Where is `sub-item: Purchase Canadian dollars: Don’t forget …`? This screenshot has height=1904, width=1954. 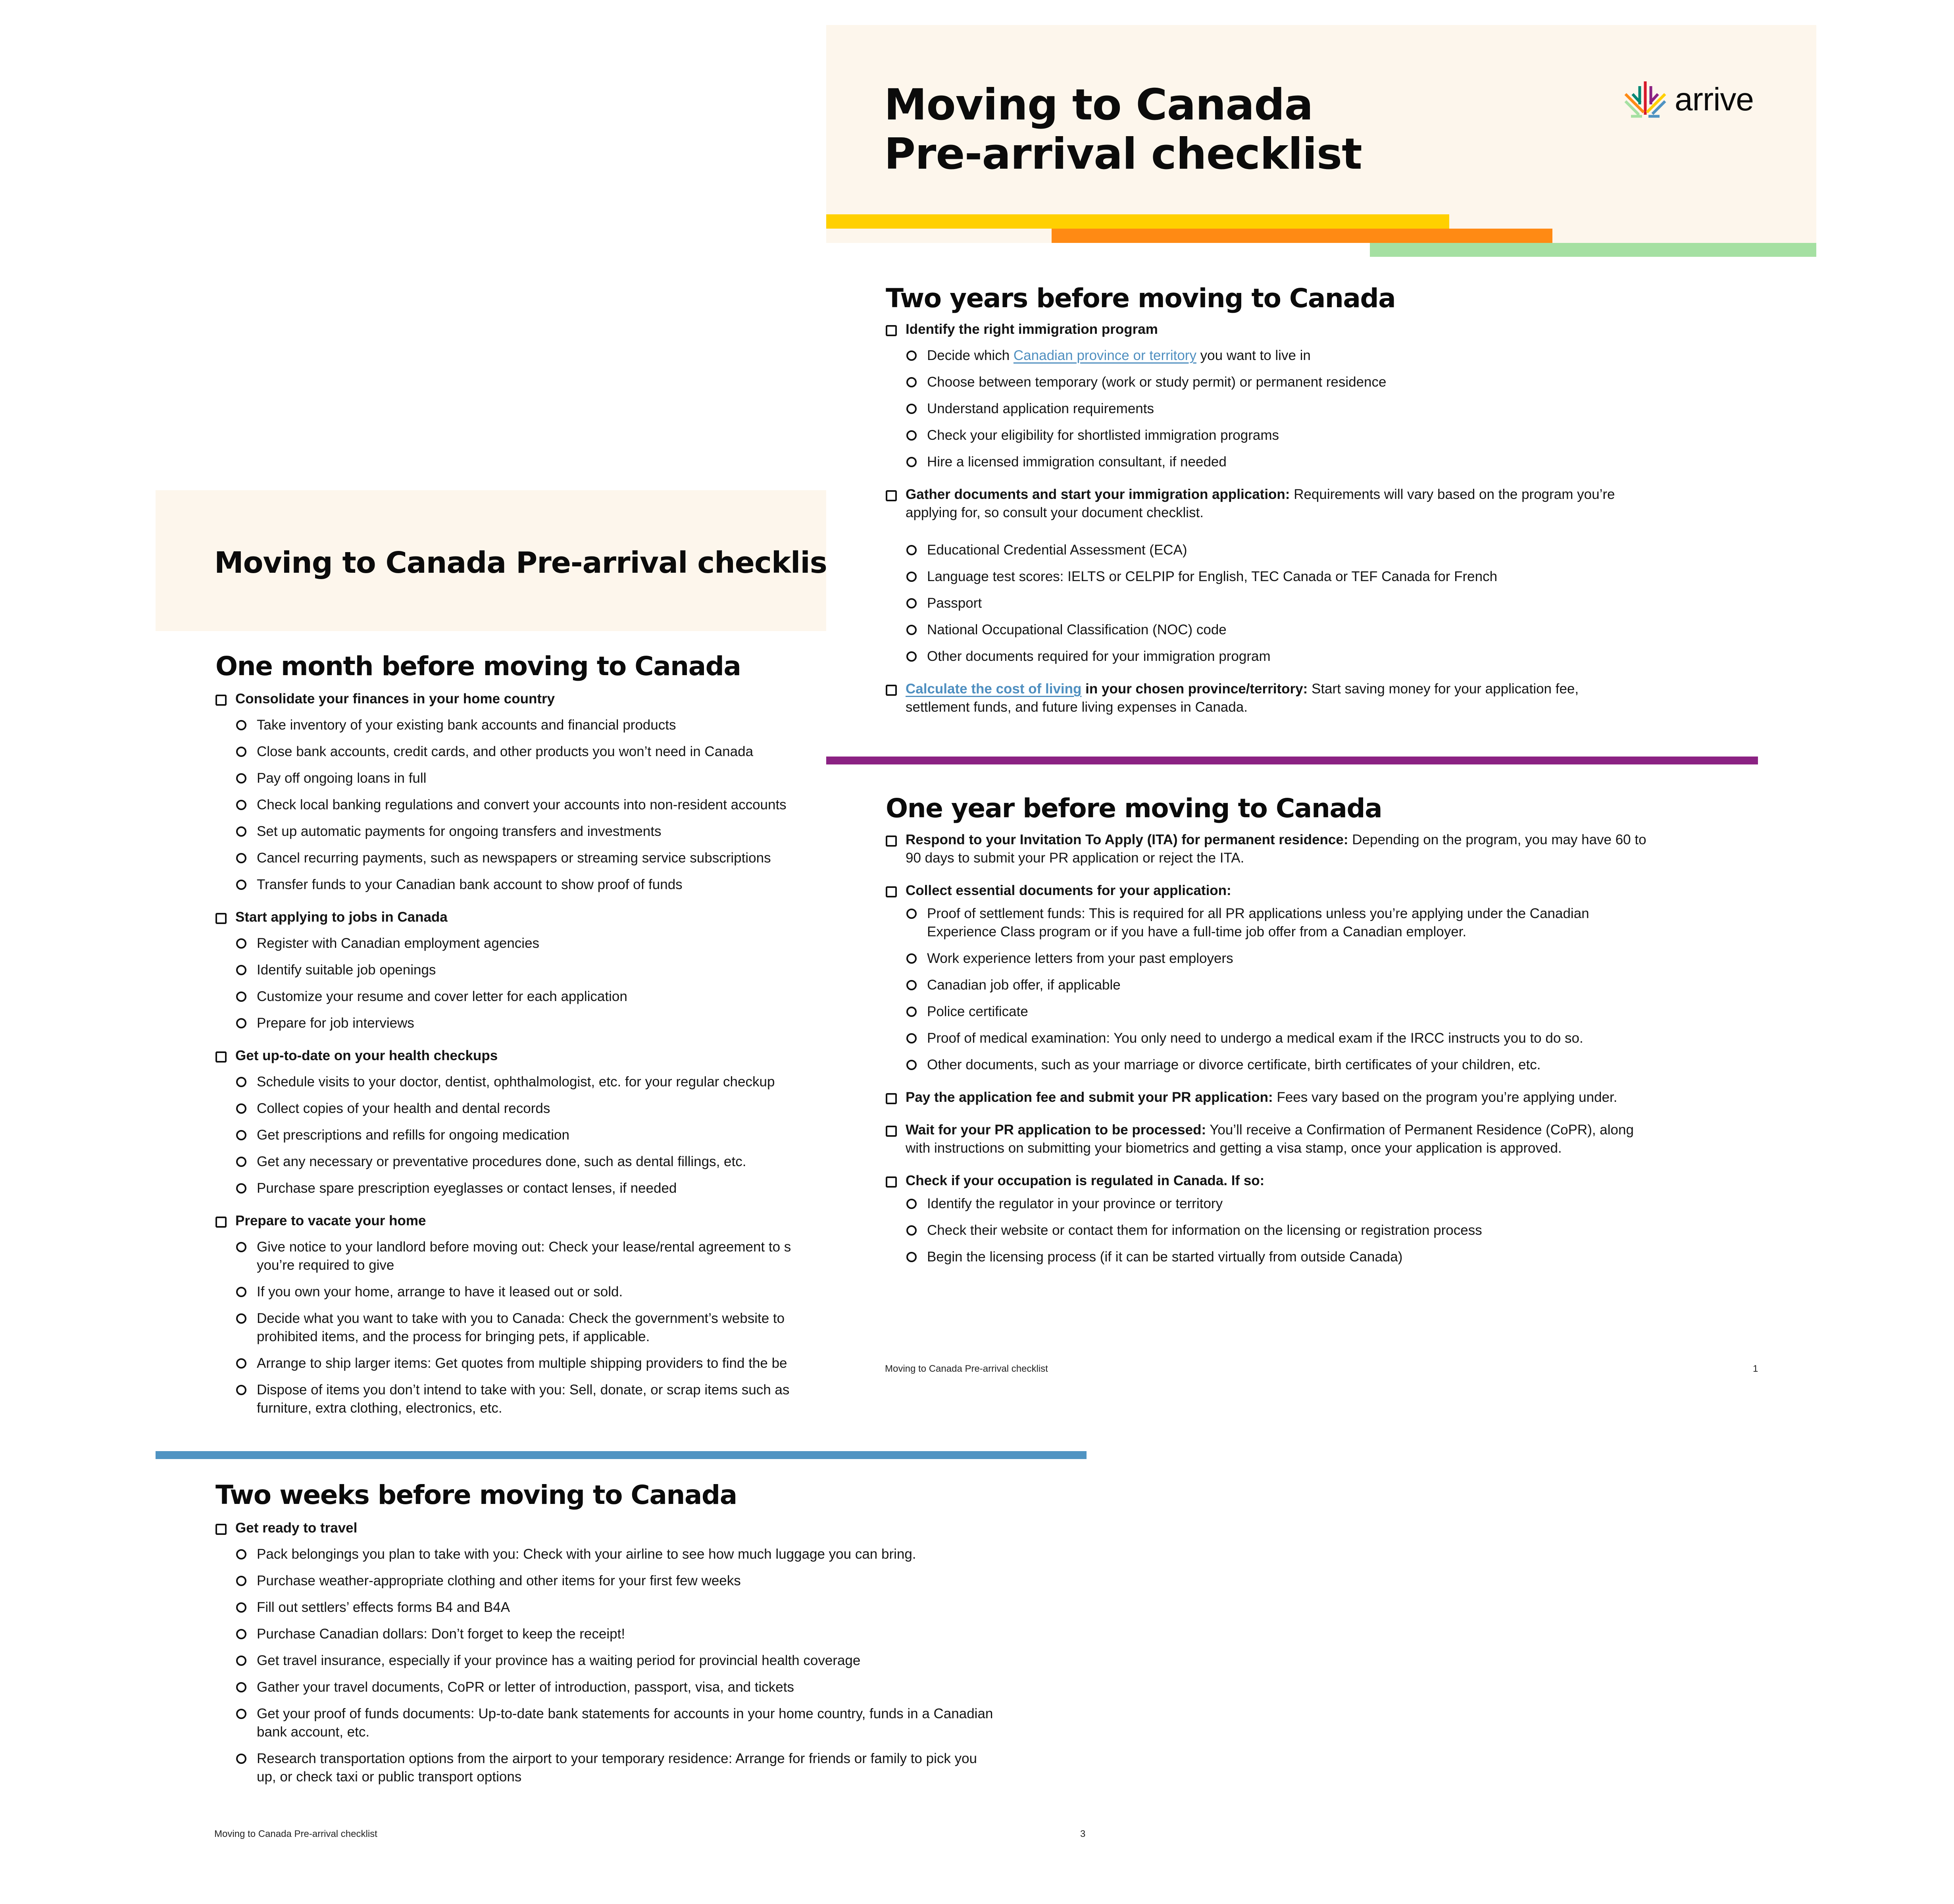
sub-item: Purchase Canadian dollars: Don’t forget … is located at coordinates (616, 1634).